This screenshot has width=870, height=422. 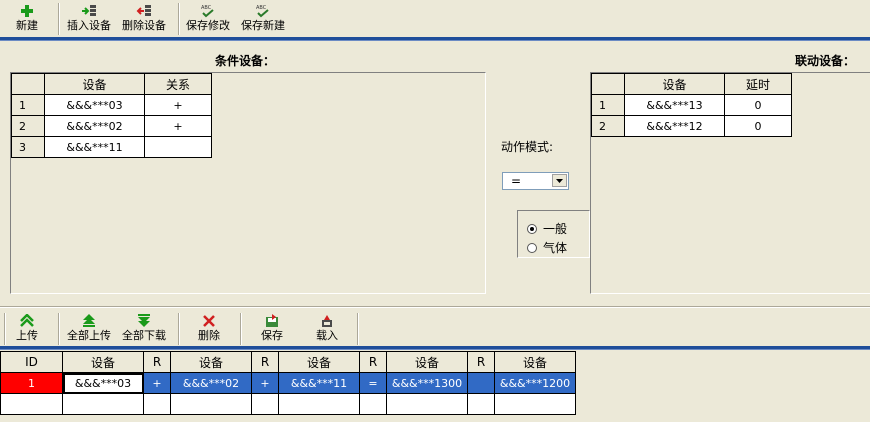 I want to click on radio-general: 一般, so click(x=547, y=228).